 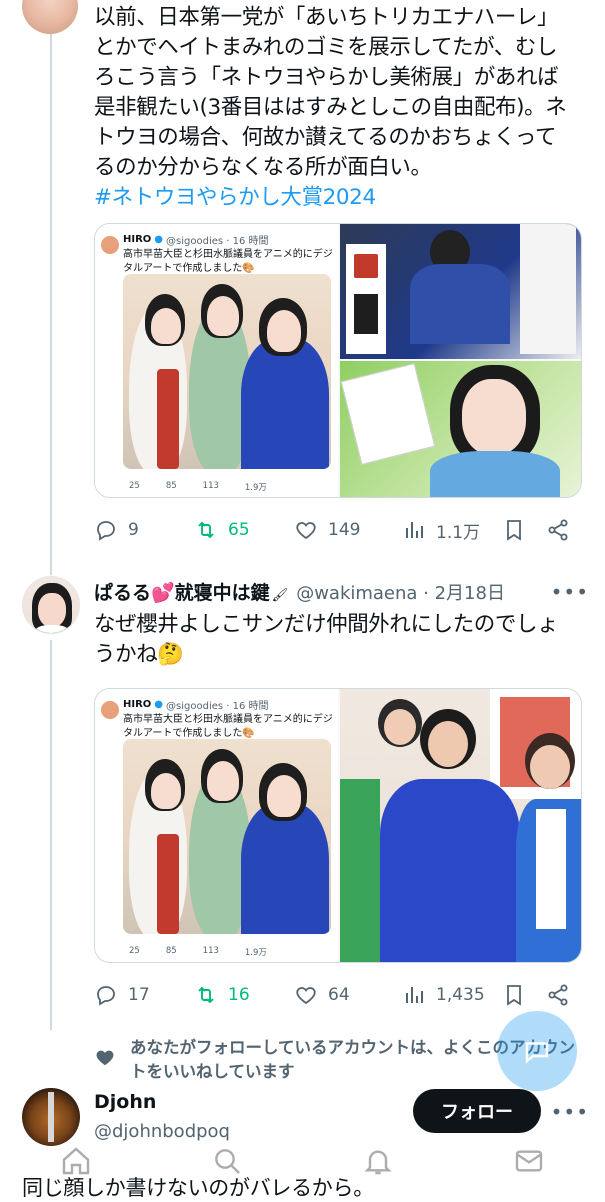 What do you see at coordinates (105, 1058) in the screenshot?
I see `heart-filled-icon` at bounding box center [105, 1058].